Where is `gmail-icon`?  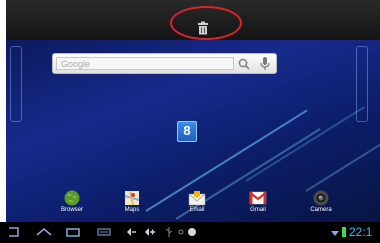 gmail-icon is located at coordinates (258, 198).